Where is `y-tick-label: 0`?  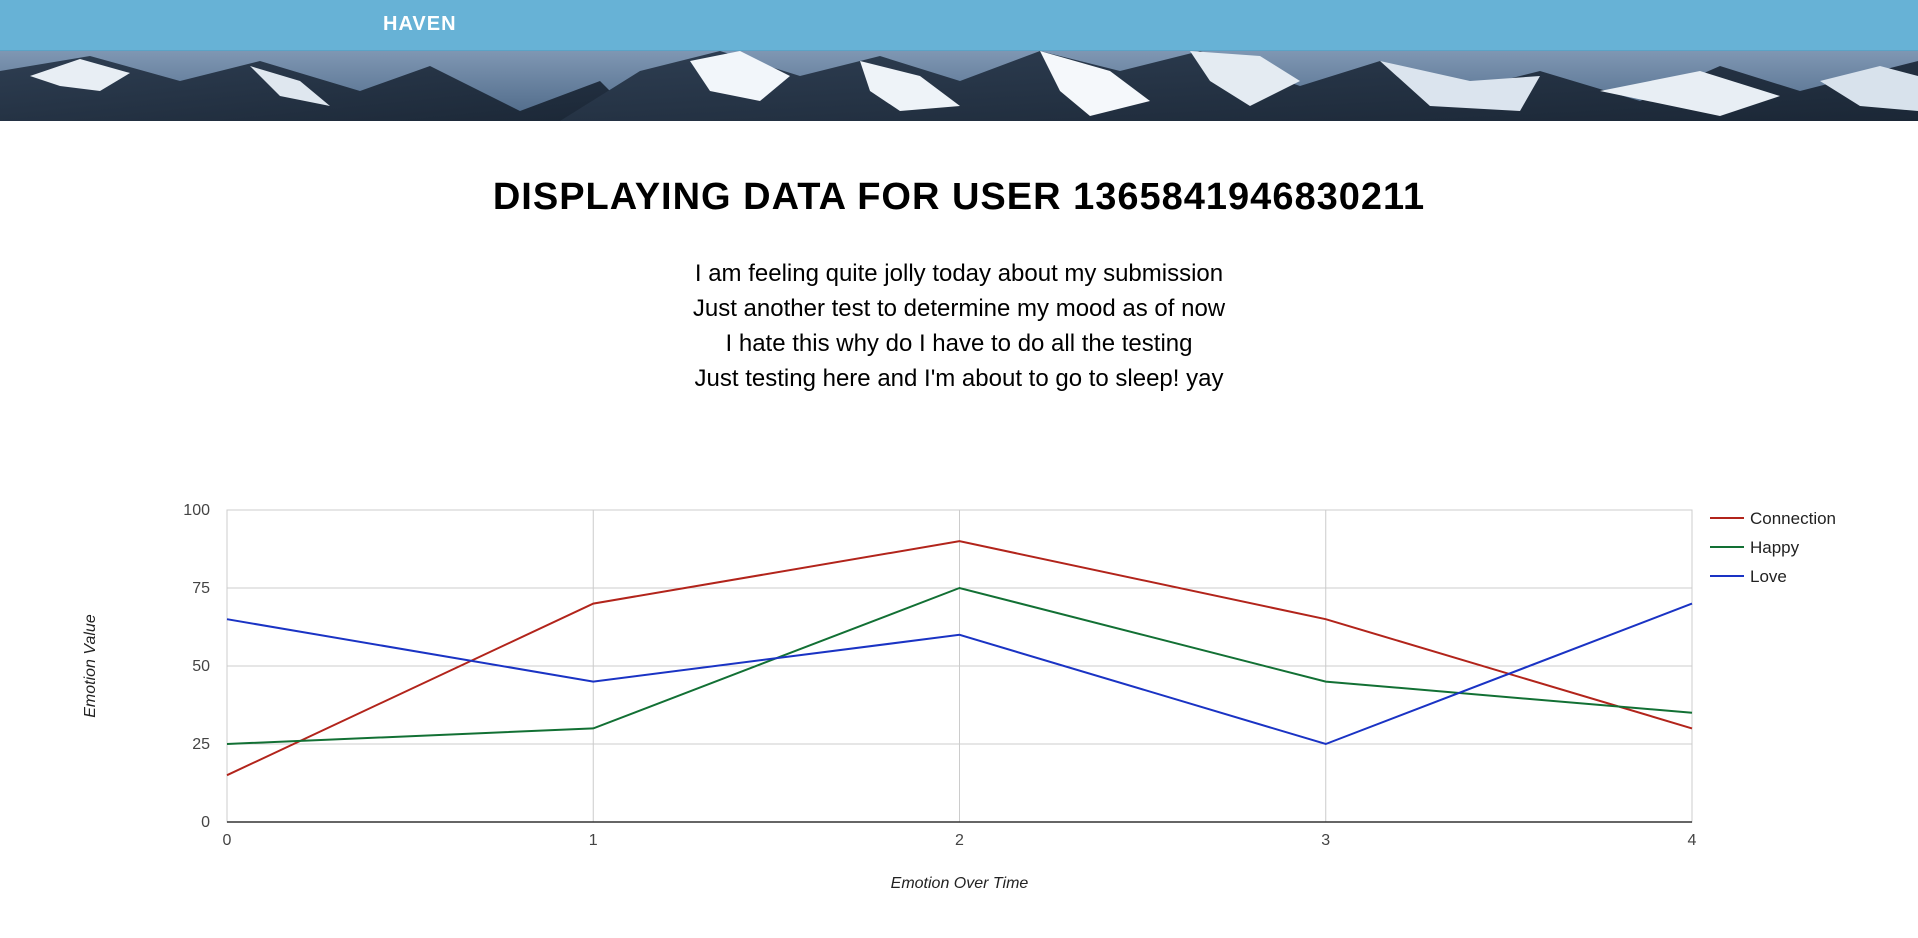 y-tick-label: 0 is located at coordinates (205, 822).